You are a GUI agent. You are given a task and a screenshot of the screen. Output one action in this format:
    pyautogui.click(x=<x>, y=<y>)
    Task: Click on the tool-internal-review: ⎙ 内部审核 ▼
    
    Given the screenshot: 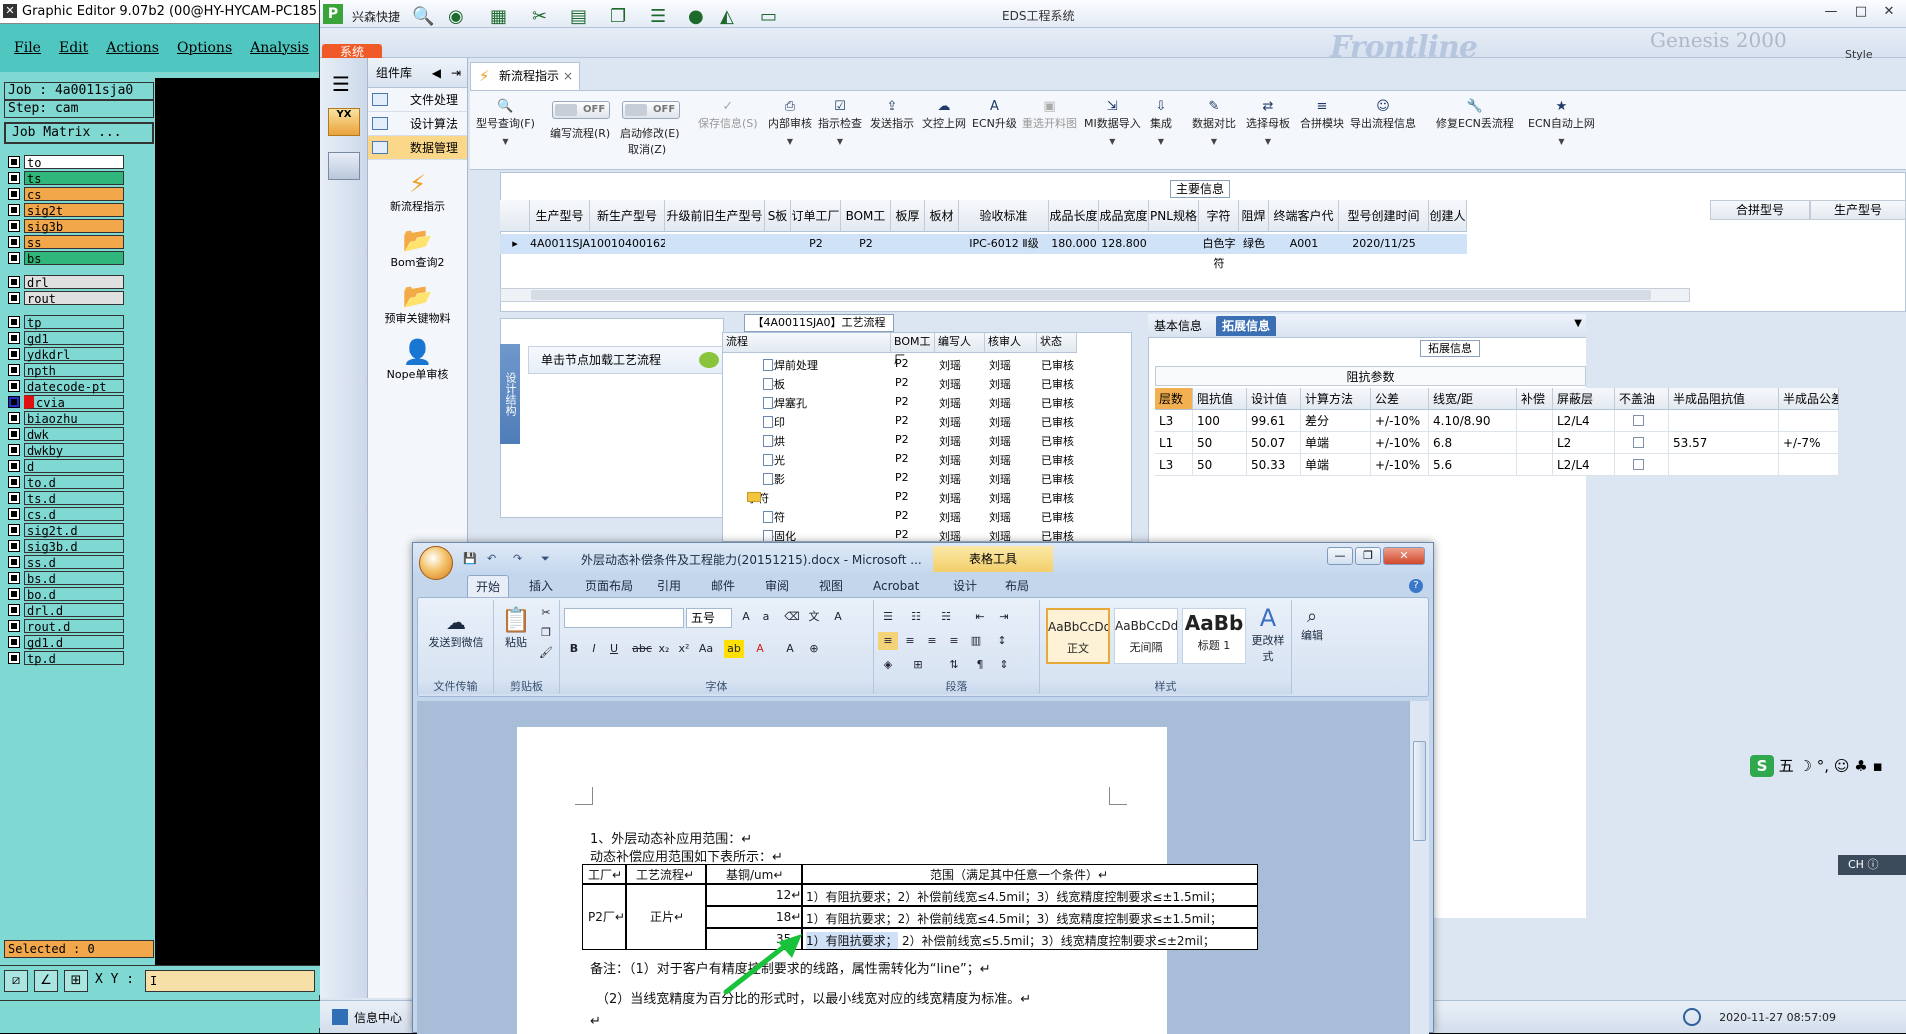 What is the action you would take?
    pyautogui.click(x=790, y=122)
    